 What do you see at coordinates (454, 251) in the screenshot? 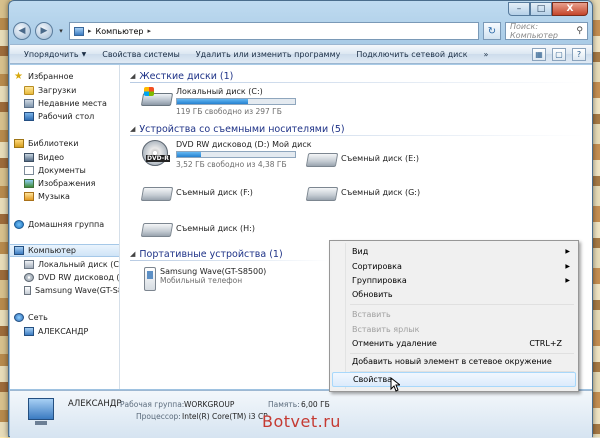
I see `menu-item-view: Вид ▶` at bounding box center [454, 251].